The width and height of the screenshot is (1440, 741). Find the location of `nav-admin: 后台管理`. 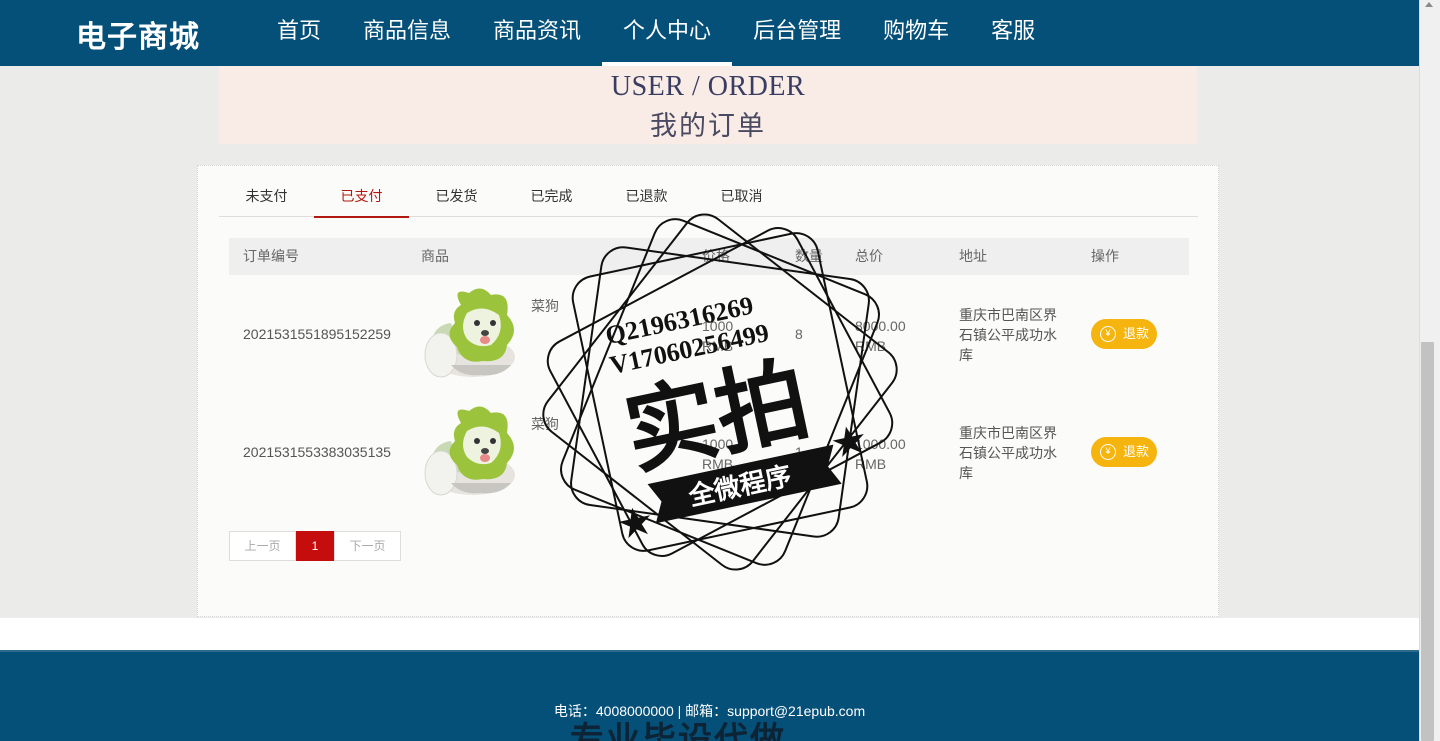

nav-admin: 后台管理 is located at coordinates (797, 33).